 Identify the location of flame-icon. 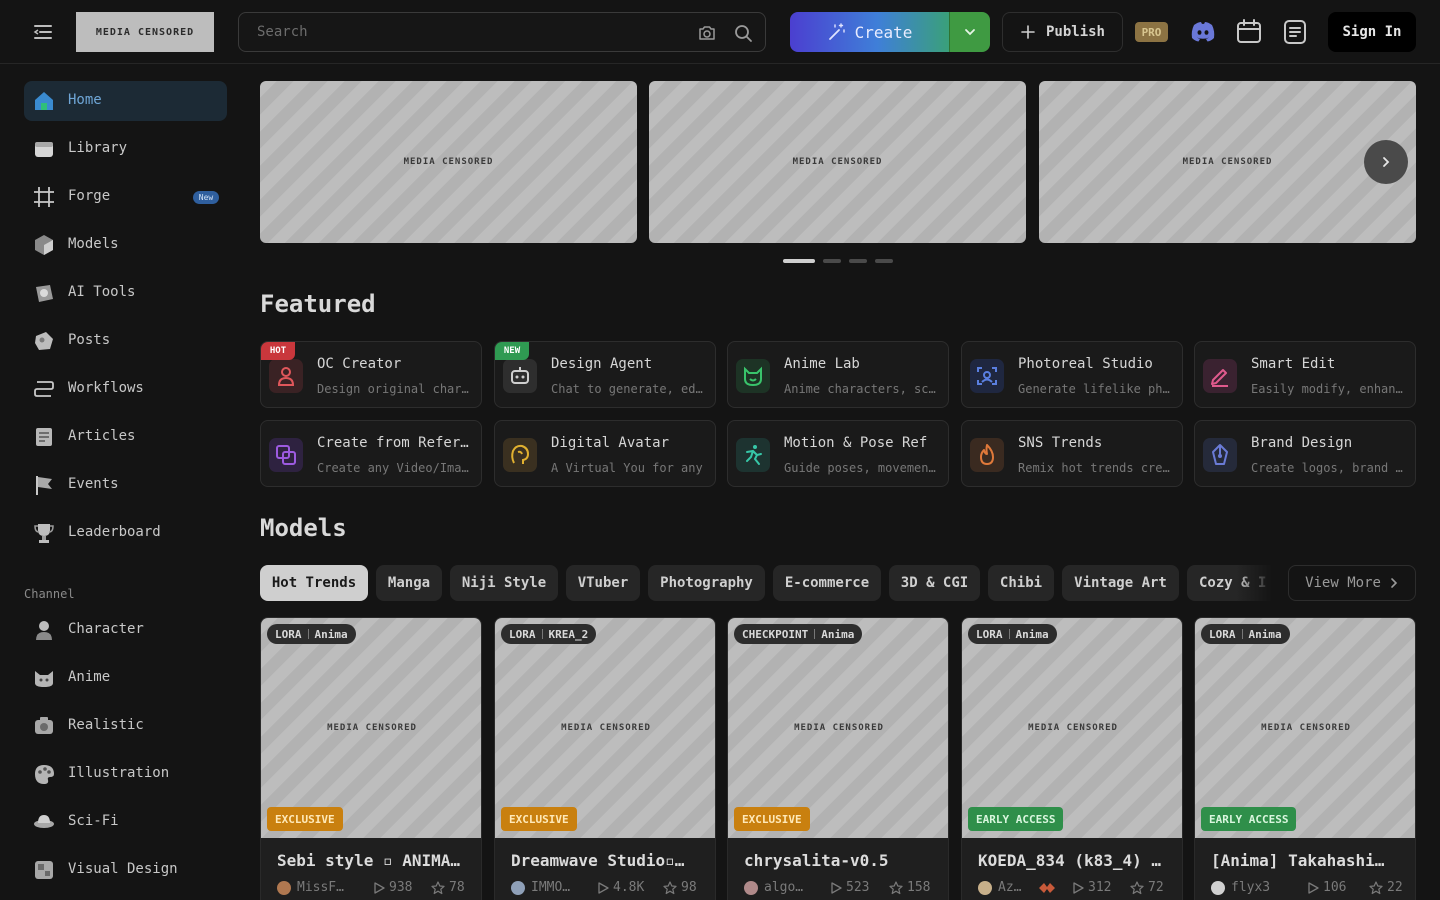
(987, 455).